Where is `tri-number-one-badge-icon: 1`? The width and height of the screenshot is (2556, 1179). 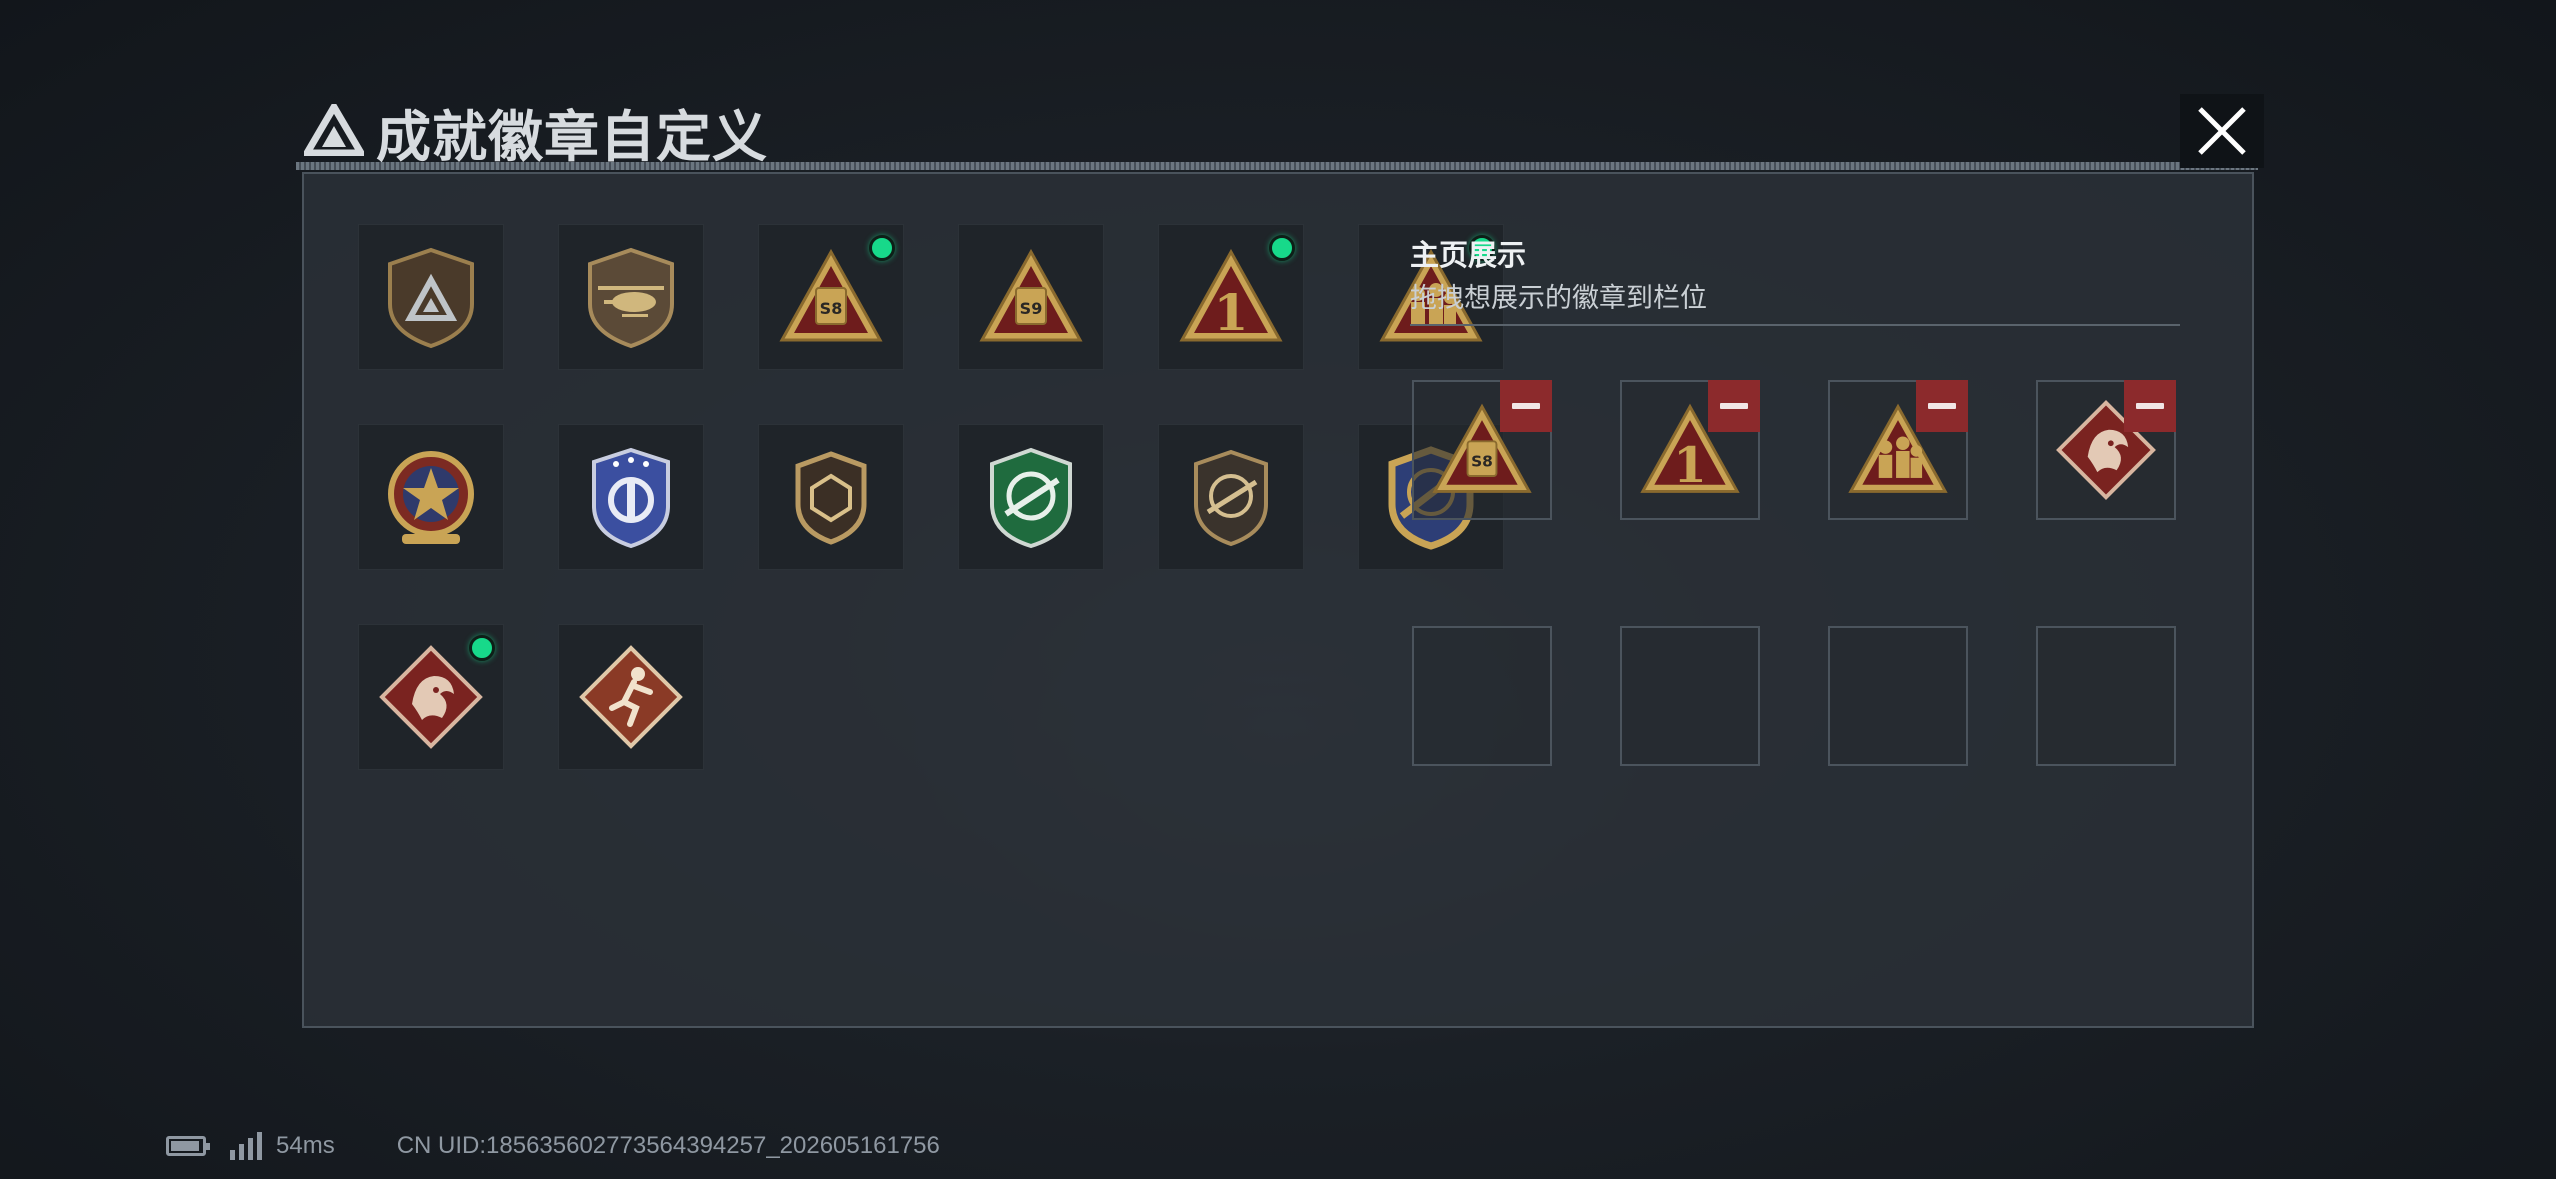 tri-number-one-badge-icon: 1 is located at coordinates (1231, 295).